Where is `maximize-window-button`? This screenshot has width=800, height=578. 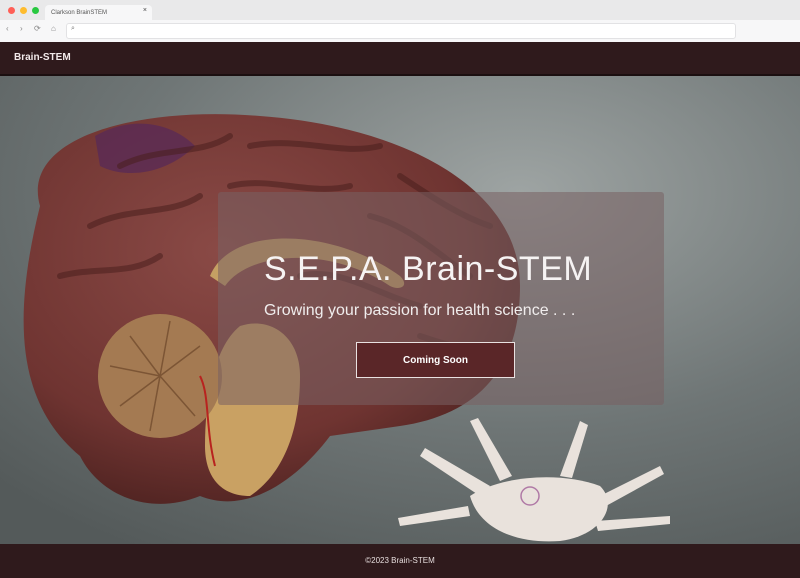
maximize-window-button is located at coordinates (35, 10).